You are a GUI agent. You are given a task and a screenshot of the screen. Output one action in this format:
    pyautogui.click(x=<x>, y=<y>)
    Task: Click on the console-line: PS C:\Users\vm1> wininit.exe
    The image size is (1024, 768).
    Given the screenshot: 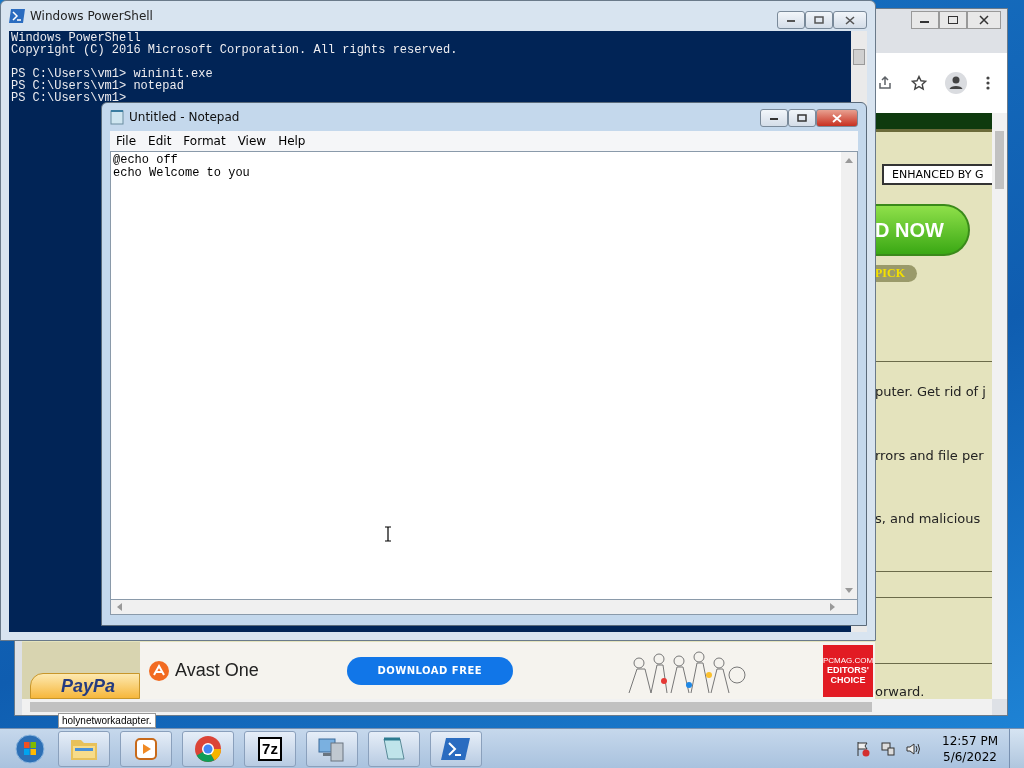 What is the action you would take?
    pyautogui.click(x=112, y=74)
    